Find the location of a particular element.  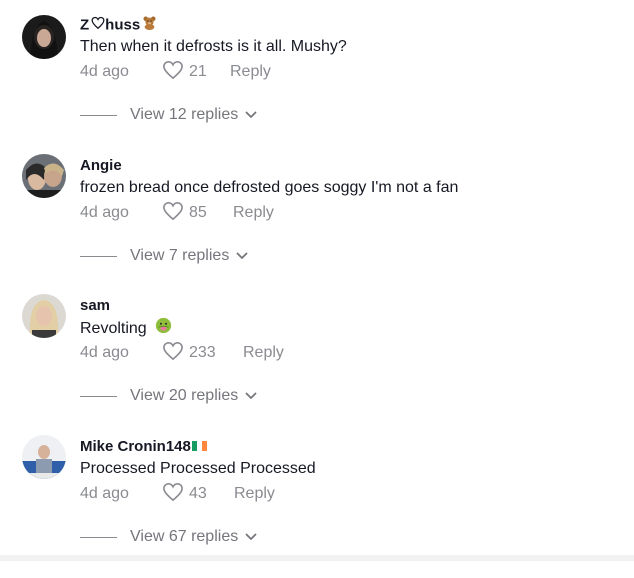

view-replies-label: View 67 replies is located at coordinates (184, 536).